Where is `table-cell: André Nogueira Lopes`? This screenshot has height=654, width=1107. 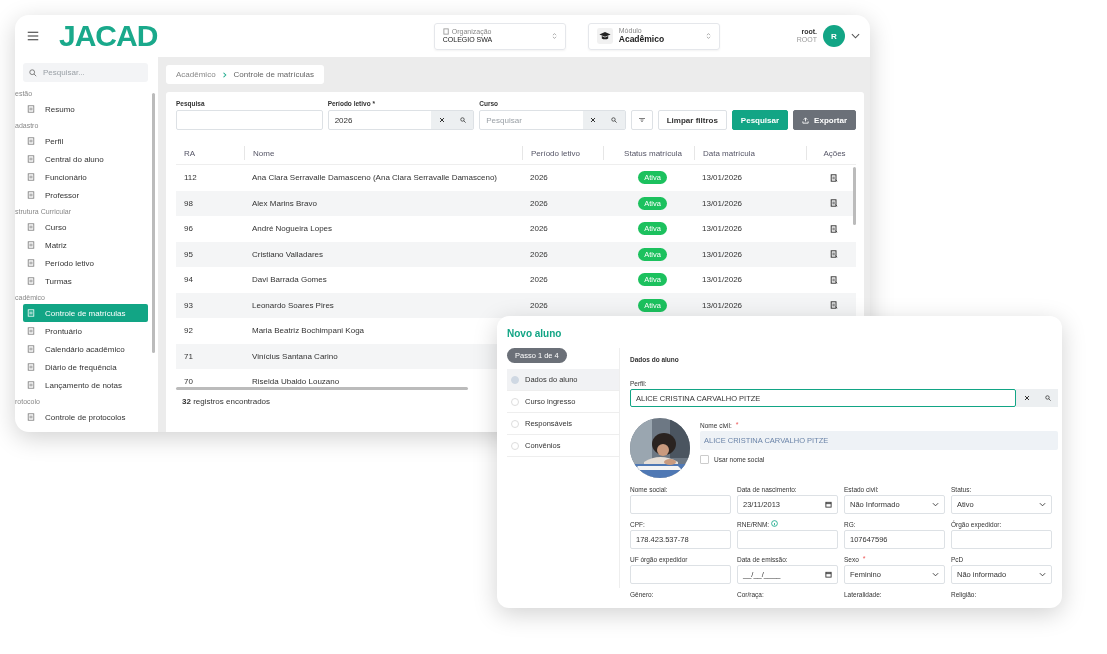
table-cell: André Nogueira Lopes is located at coordinates (292, 229).